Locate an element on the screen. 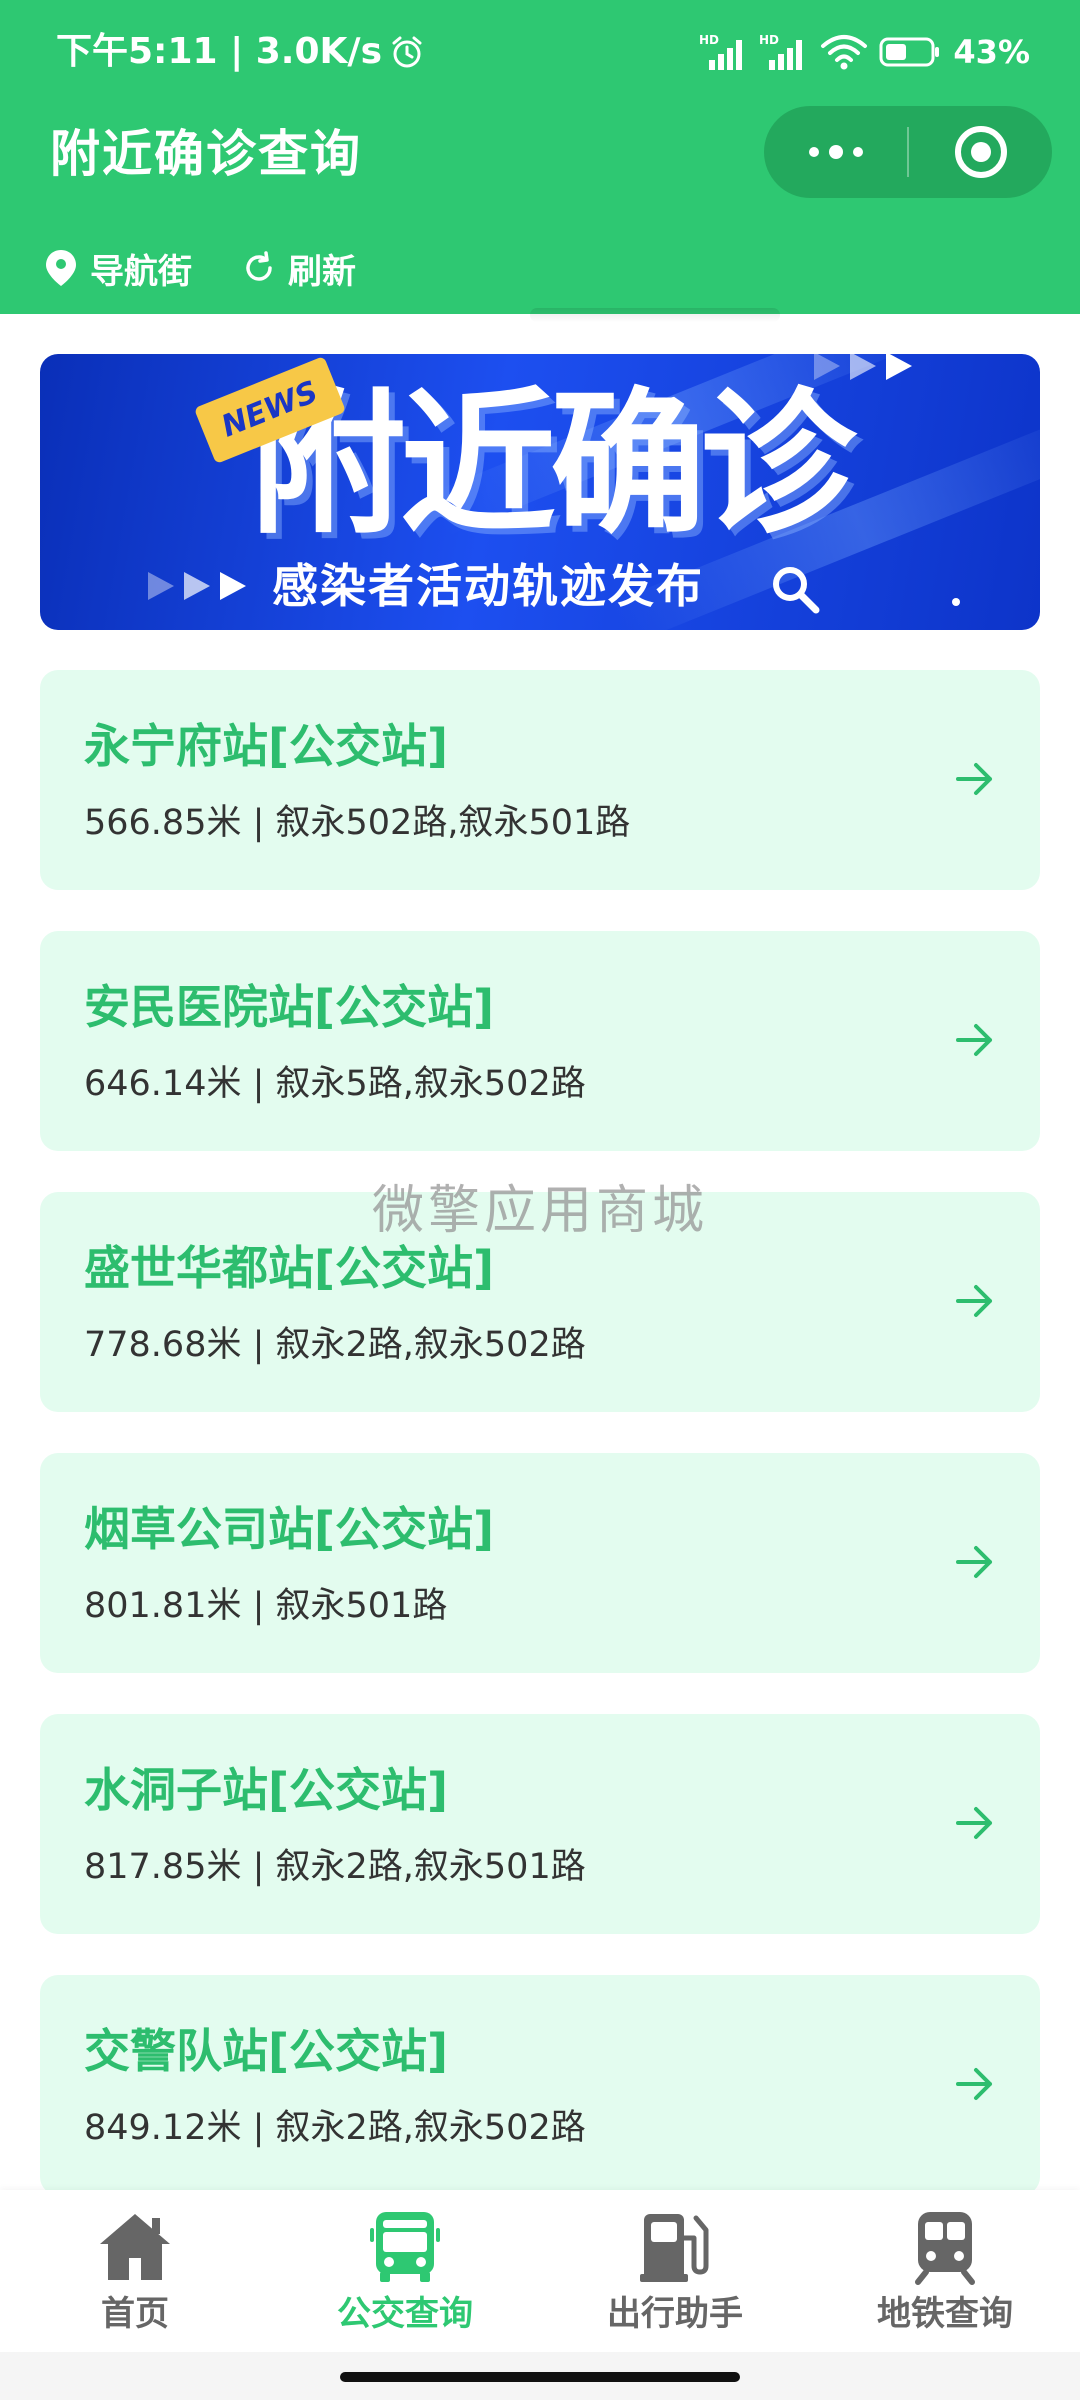  home-icon is located at coordinates (135, 2247).